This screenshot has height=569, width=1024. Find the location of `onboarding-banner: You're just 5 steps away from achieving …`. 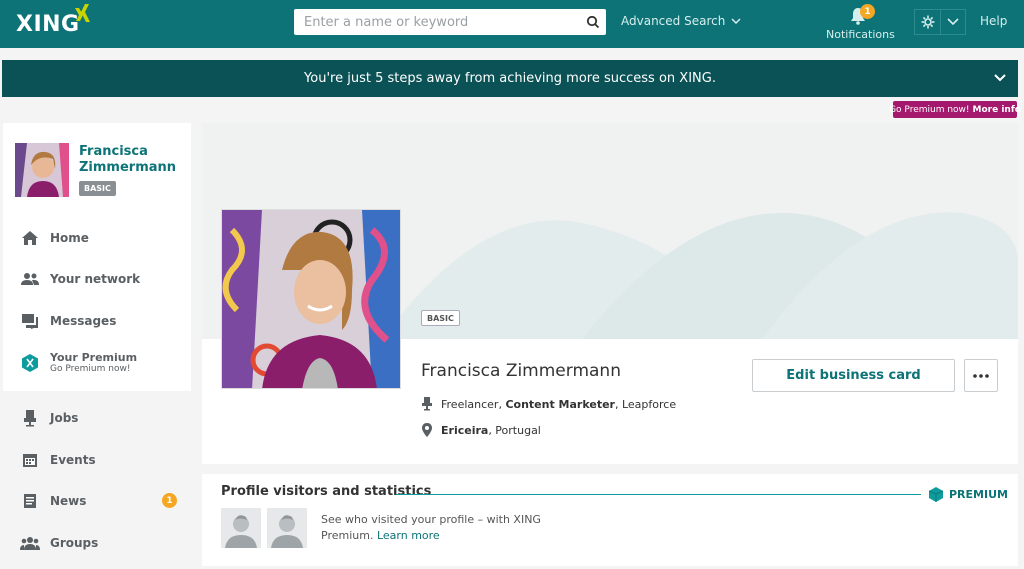

onboarding-banner: You're just 5 steps away from achieving … is located at coordinates (510, 78).